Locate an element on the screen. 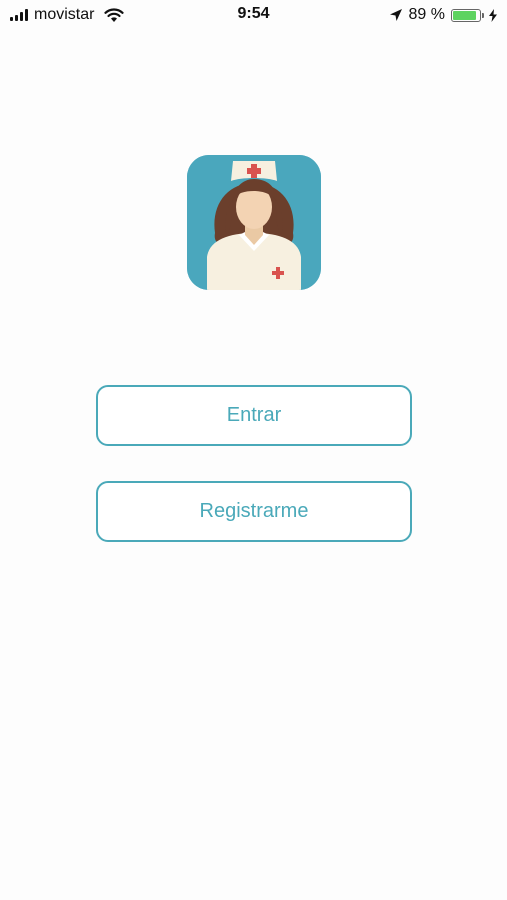 The image size is (507, 900). status-bar: movistar 9:54 89 % is located at coordinates (253, 15).